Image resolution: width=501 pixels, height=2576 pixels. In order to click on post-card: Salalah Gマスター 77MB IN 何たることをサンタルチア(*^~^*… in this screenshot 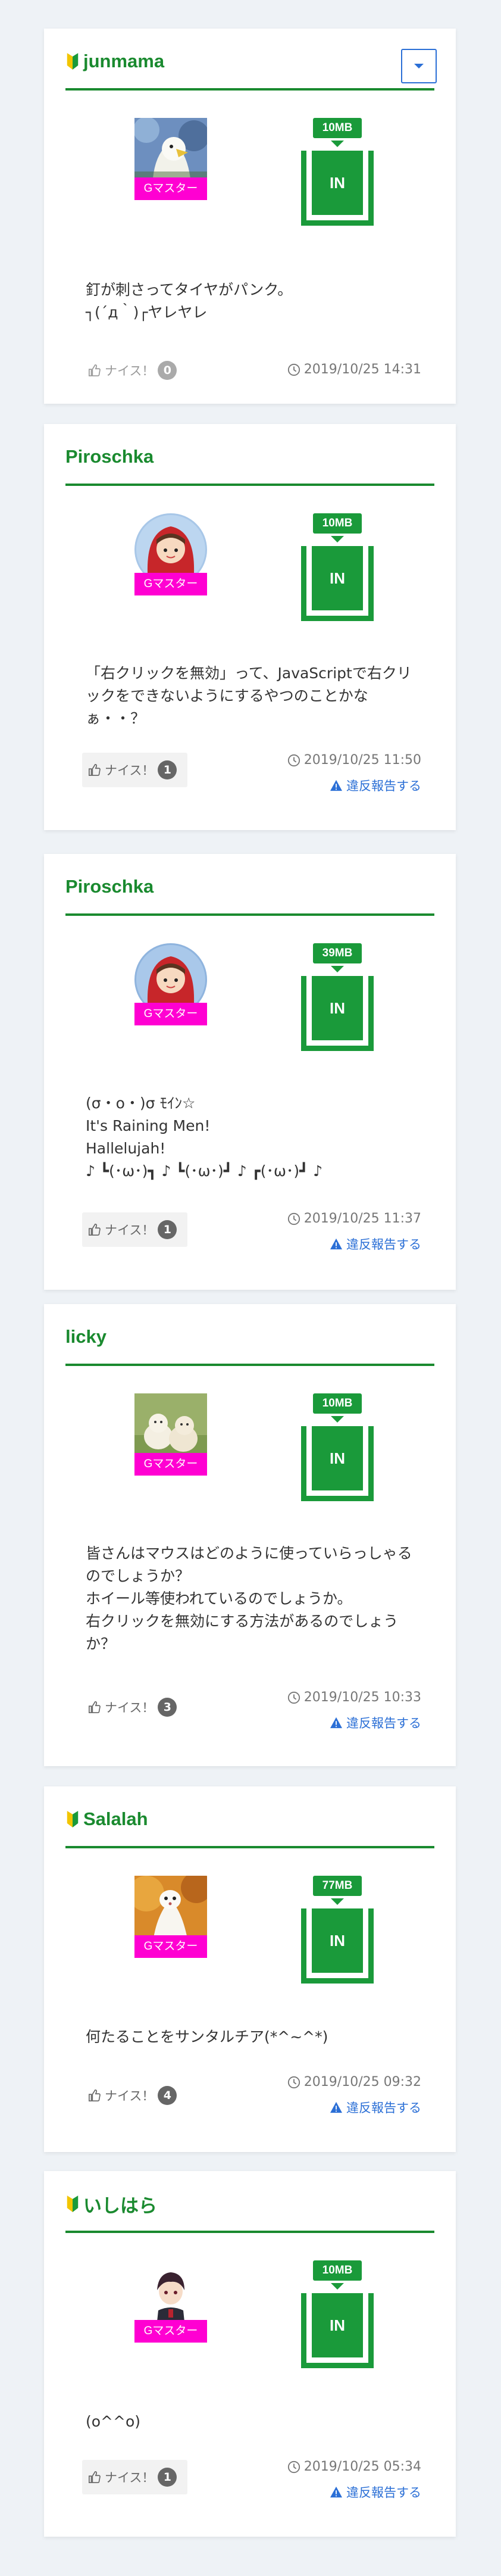, I will do `click(250, 1969)`.